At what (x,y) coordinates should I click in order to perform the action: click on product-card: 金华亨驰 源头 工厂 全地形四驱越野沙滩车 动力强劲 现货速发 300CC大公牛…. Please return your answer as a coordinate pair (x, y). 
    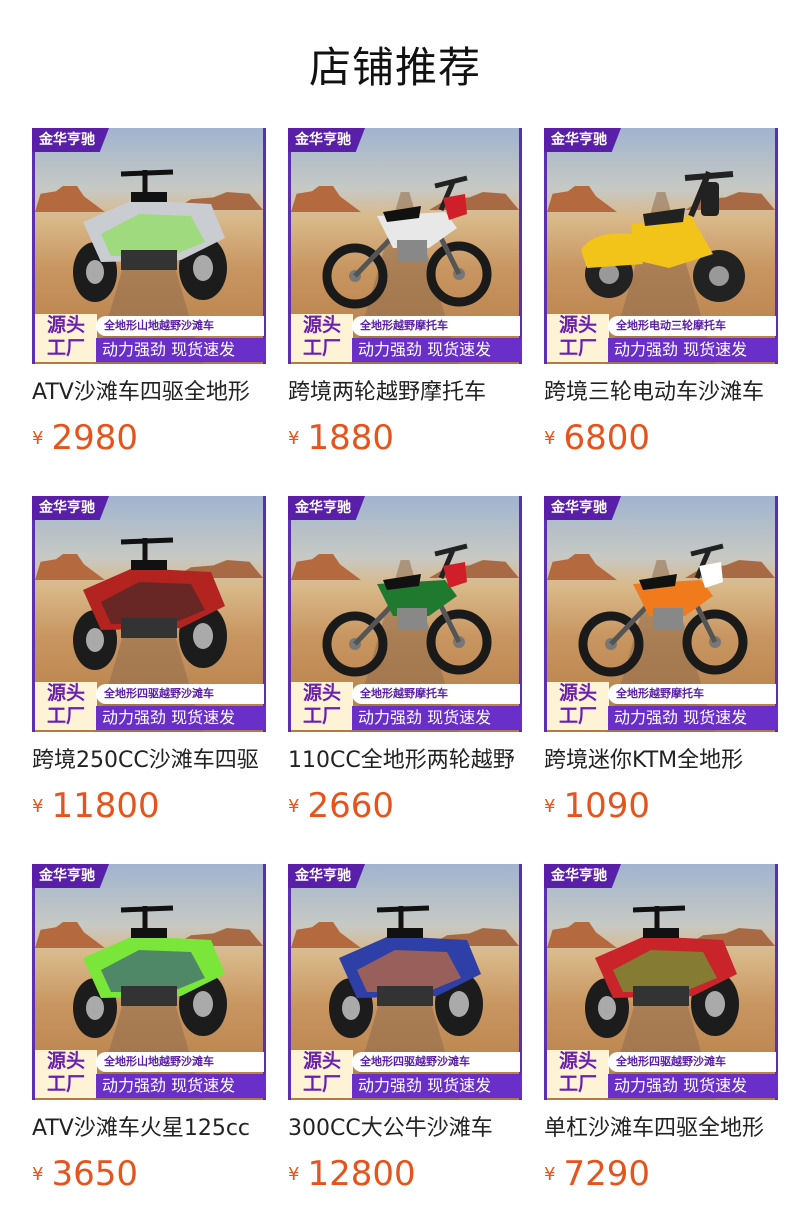
    Looking at the image, I should click on (405, 1029).